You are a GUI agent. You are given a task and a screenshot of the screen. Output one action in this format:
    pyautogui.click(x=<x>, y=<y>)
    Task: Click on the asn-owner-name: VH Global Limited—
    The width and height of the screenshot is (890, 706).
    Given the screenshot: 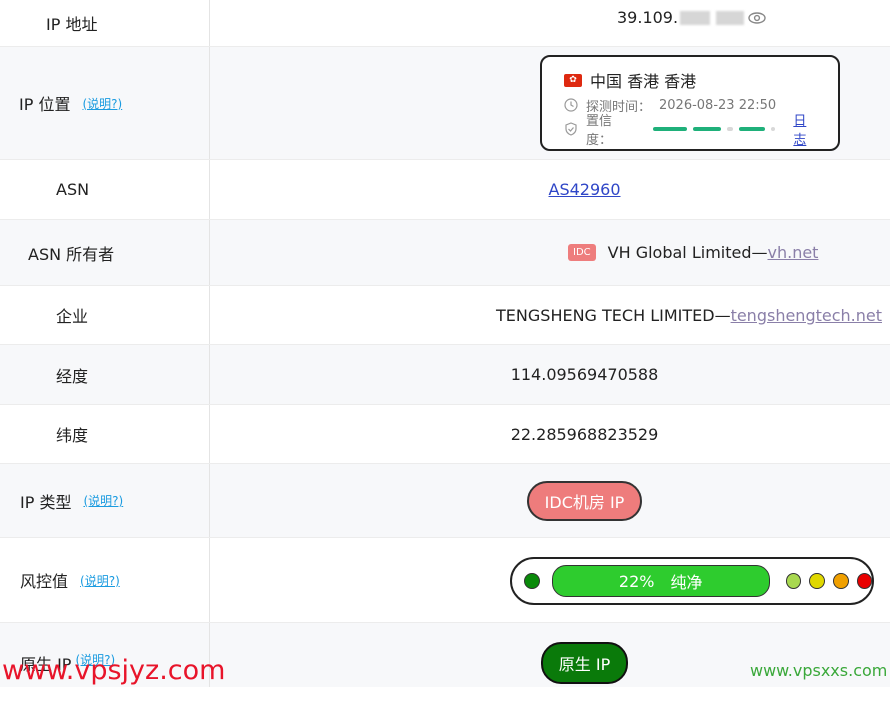 What is the action you would take?
    pyautogui.click(x=687, y=252)
    